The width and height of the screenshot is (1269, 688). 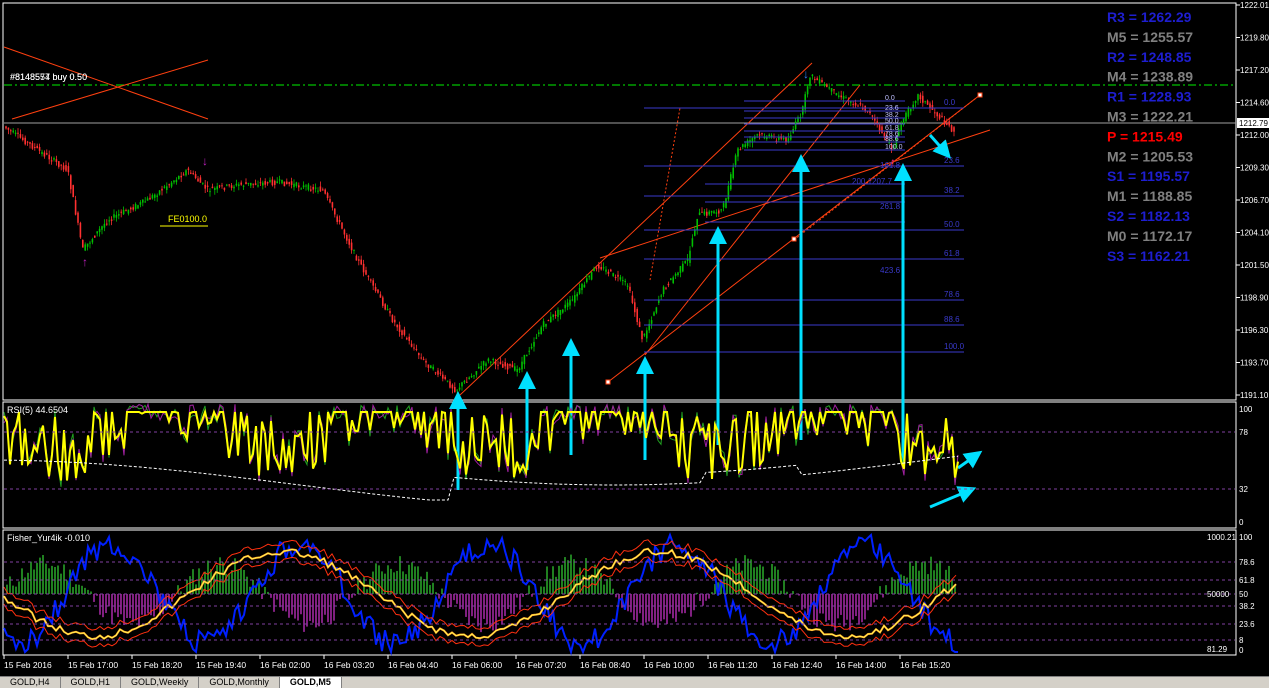 I want to click on fib-level-label: 0.0, so click(x=950, y=102).